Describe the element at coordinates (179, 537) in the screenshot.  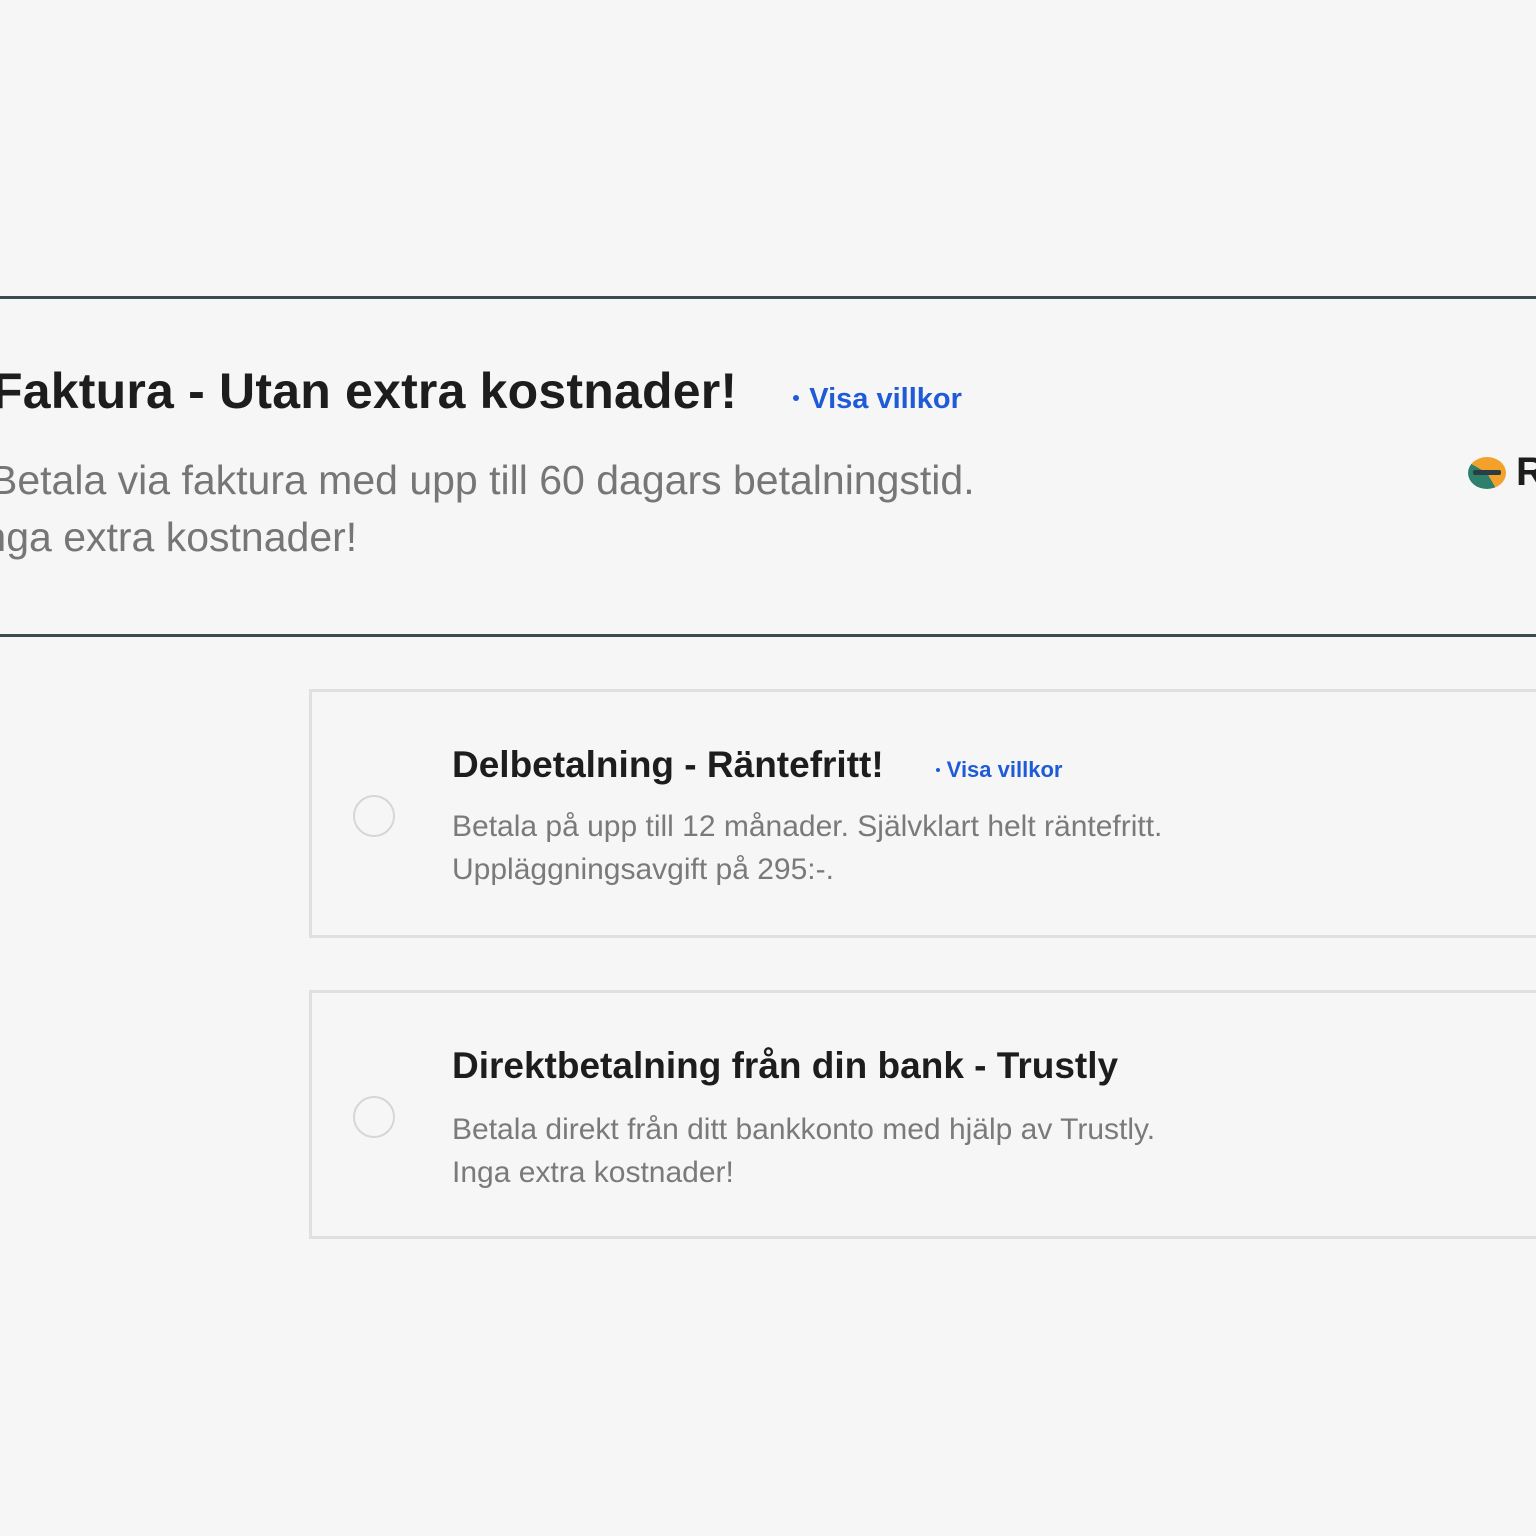
I see `invoice-description-line2: Inga extra kostnader!` at that location.